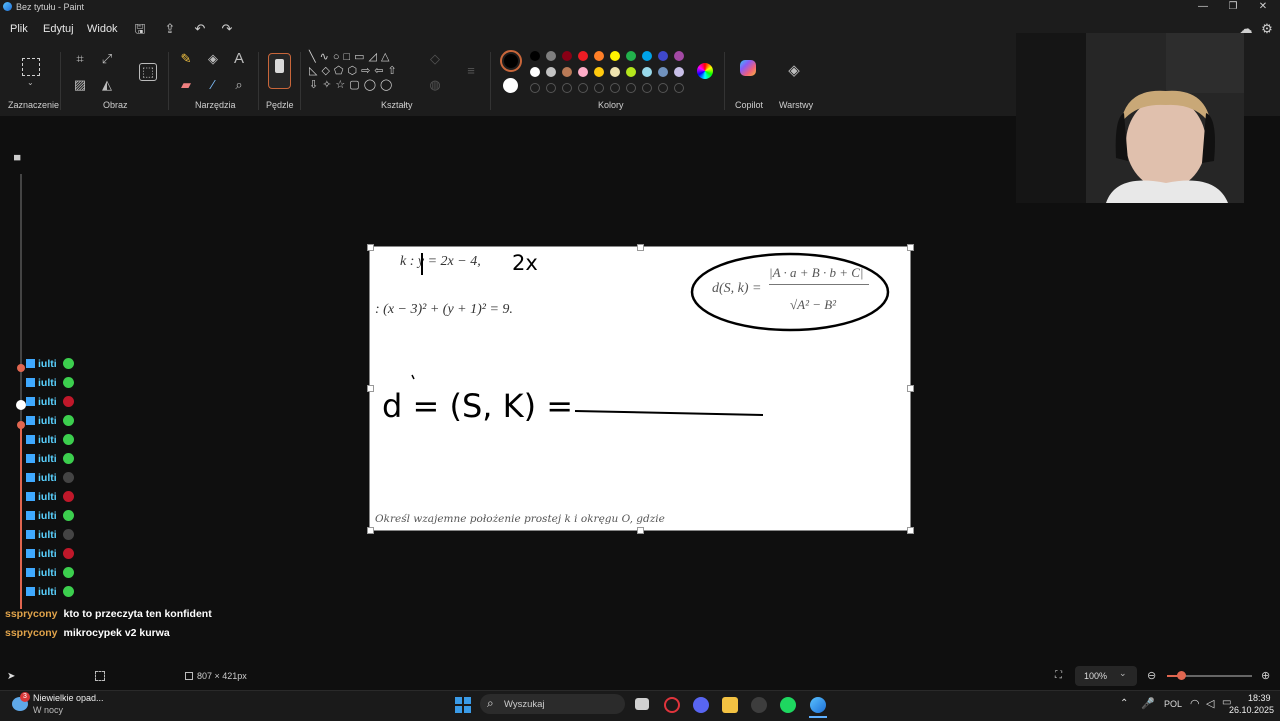 The image size is (1280, 721). Describe the element at coordinates (239, 59) in the screenshot. I see `text-tool-icon: A` at that location.